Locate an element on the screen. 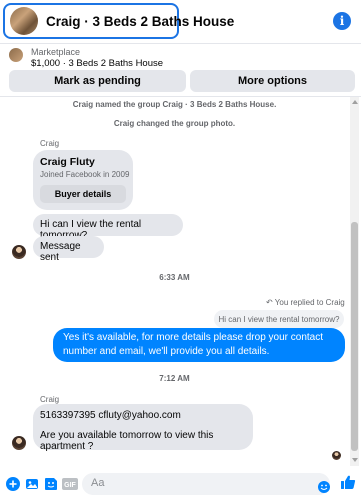 Image resolution: width=361 pixels, height=500 pixels. photo-icon is located at coordinates (32, 484).